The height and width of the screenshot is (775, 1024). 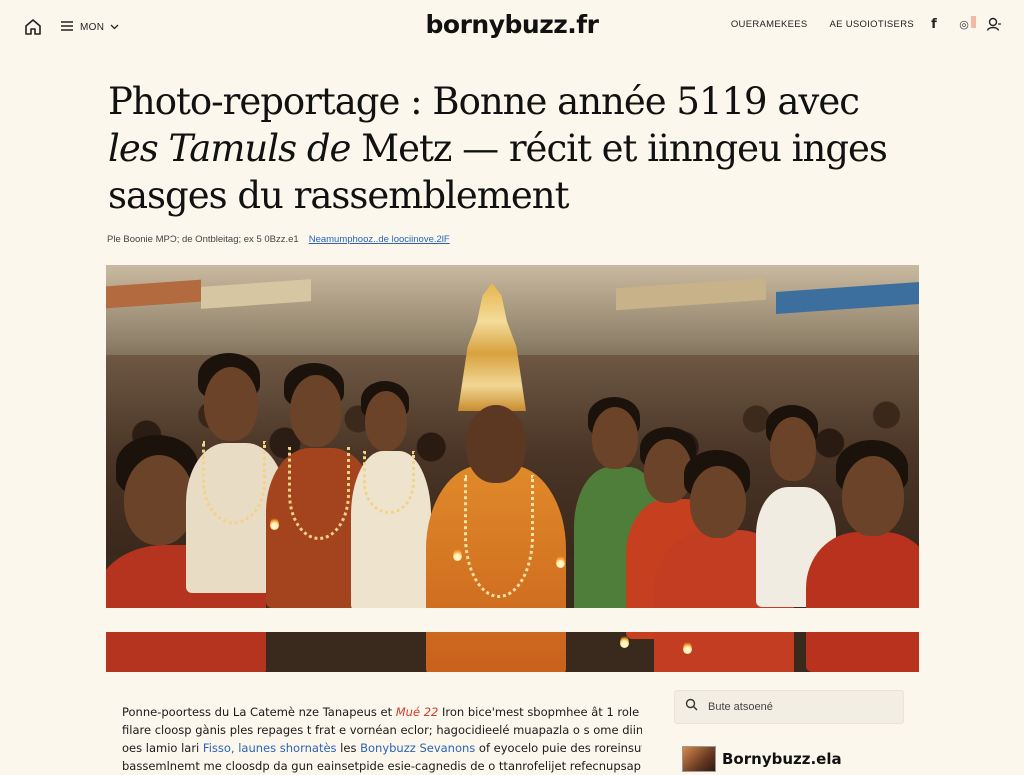 I want to click on instagram-icon: ◎, so click(x=966, y=24).